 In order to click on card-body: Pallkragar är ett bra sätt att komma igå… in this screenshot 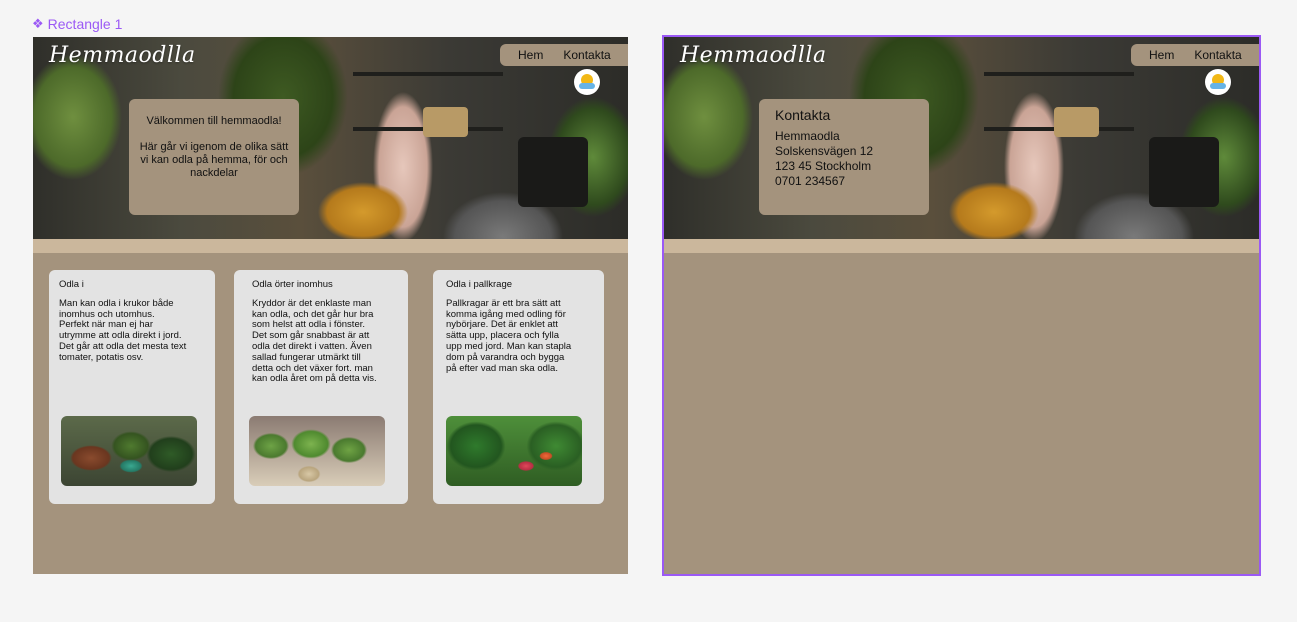, I will do `click(509, 335)`.